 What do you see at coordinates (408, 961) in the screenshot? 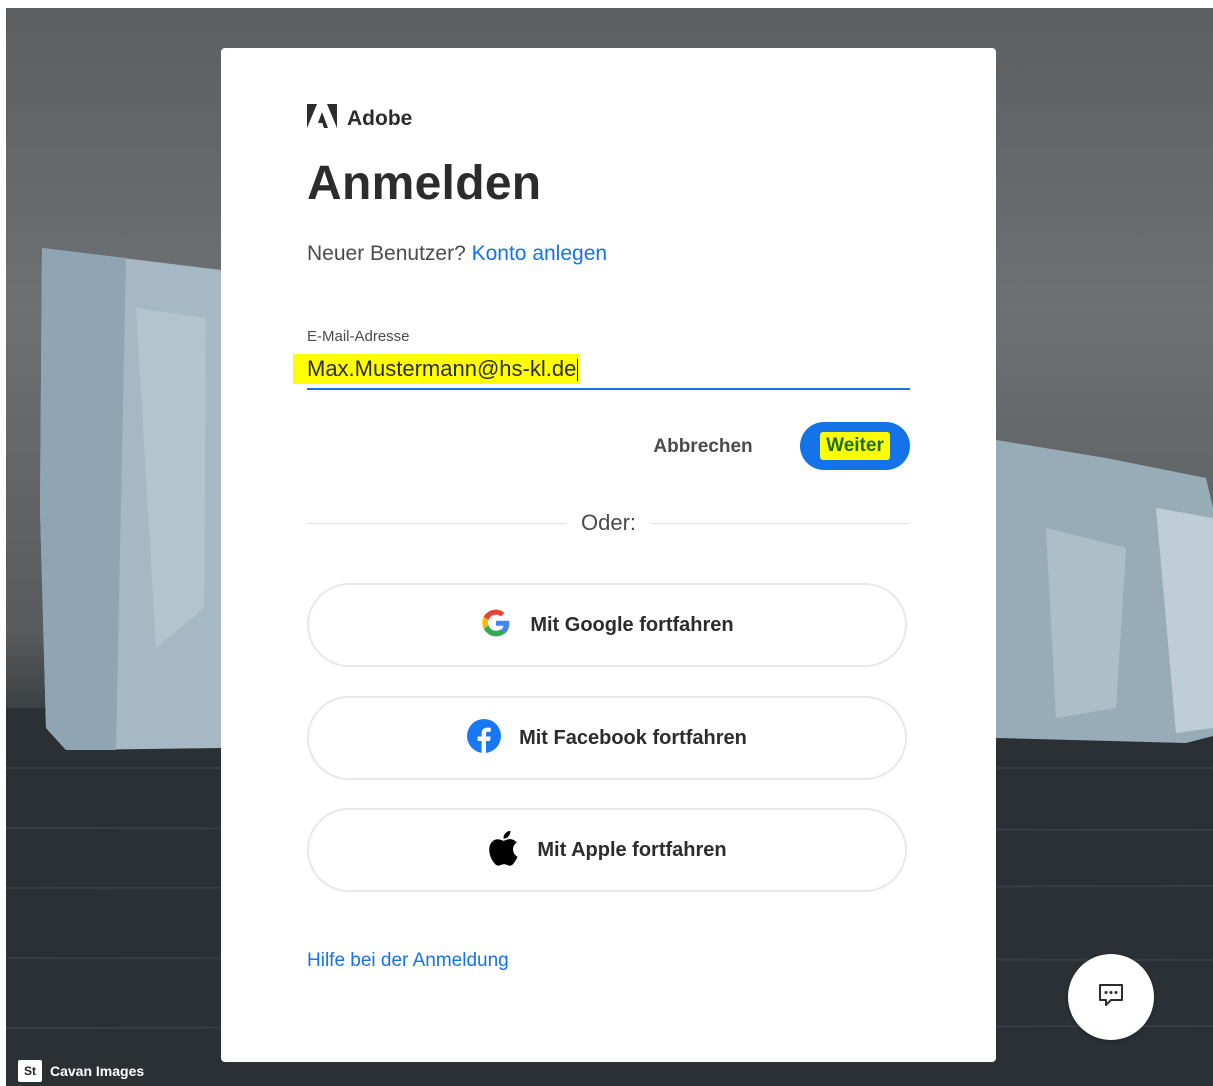
I see `signin-help-link: Hilfe bei der Anmeldung` at bounding box center [408, 961].